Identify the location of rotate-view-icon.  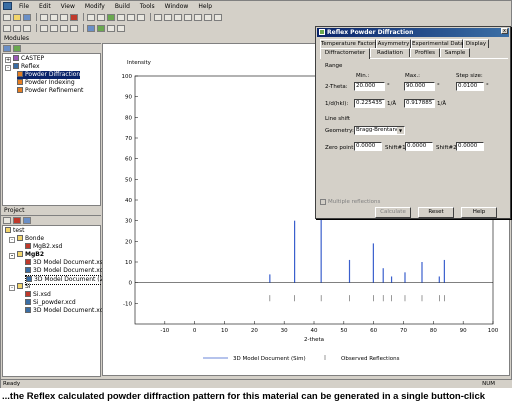
(27, 28).